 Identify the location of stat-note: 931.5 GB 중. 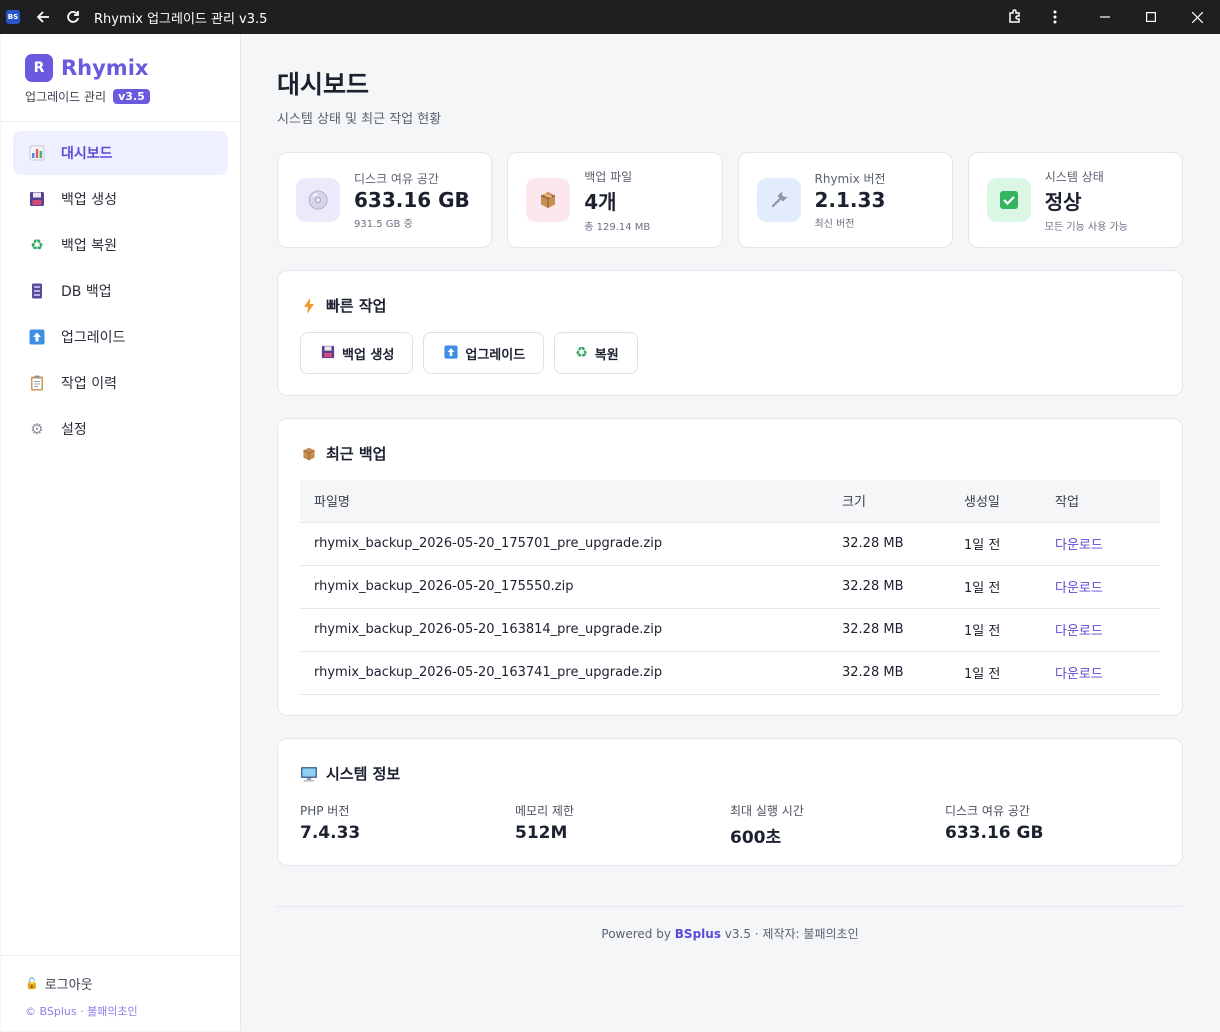
(383, 224).